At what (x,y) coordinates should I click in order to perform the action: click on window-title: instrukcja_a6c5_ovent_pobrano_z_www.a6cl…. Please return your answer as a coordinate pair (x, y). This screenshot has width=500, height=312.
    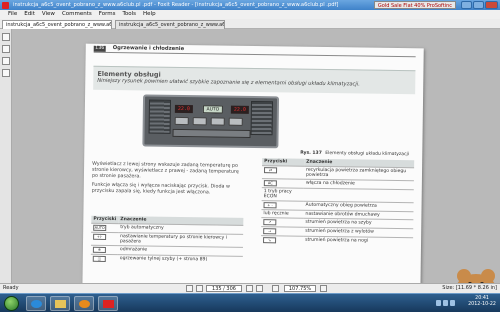
    Looking at the image, I should click on (176, 5).